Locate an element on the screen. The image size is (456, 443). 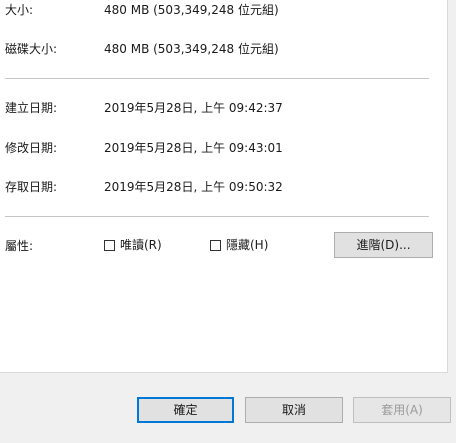
readonly-checkbox-box is located at coordinates (109, 245).